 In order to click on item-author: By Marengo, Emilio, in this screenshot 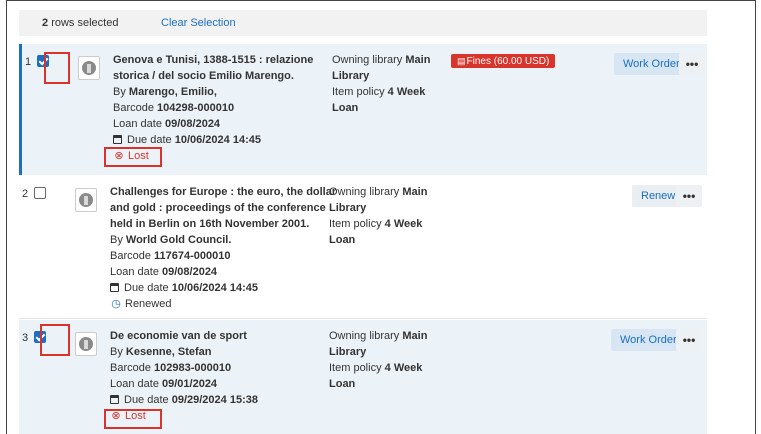, I will do `click(165, 92)`.